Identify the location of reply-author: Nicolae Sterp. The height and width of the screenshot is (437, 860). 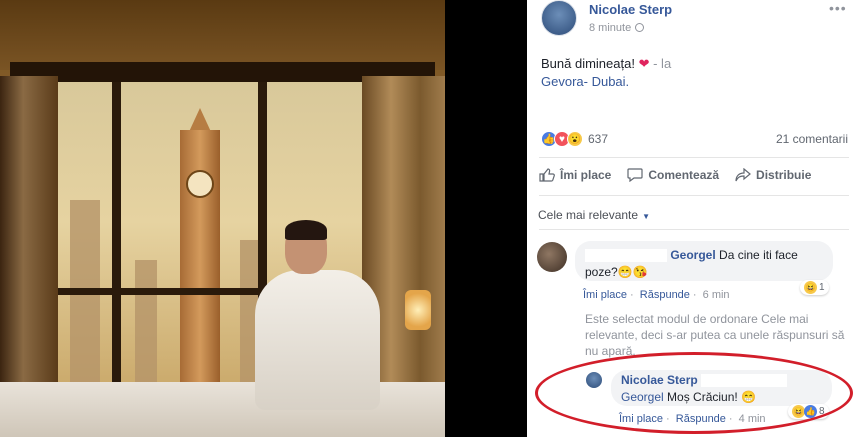
(659, 380).